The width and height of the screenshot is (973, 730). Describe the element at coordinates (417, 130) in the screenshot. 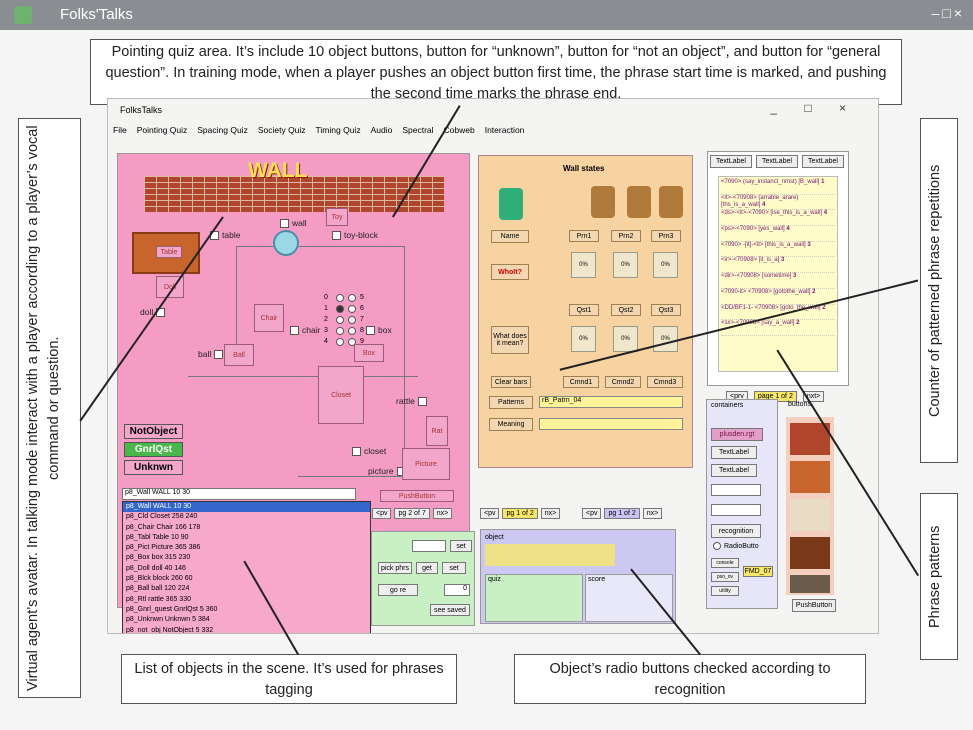

I see `menu-spectral: Spectral` at that location.